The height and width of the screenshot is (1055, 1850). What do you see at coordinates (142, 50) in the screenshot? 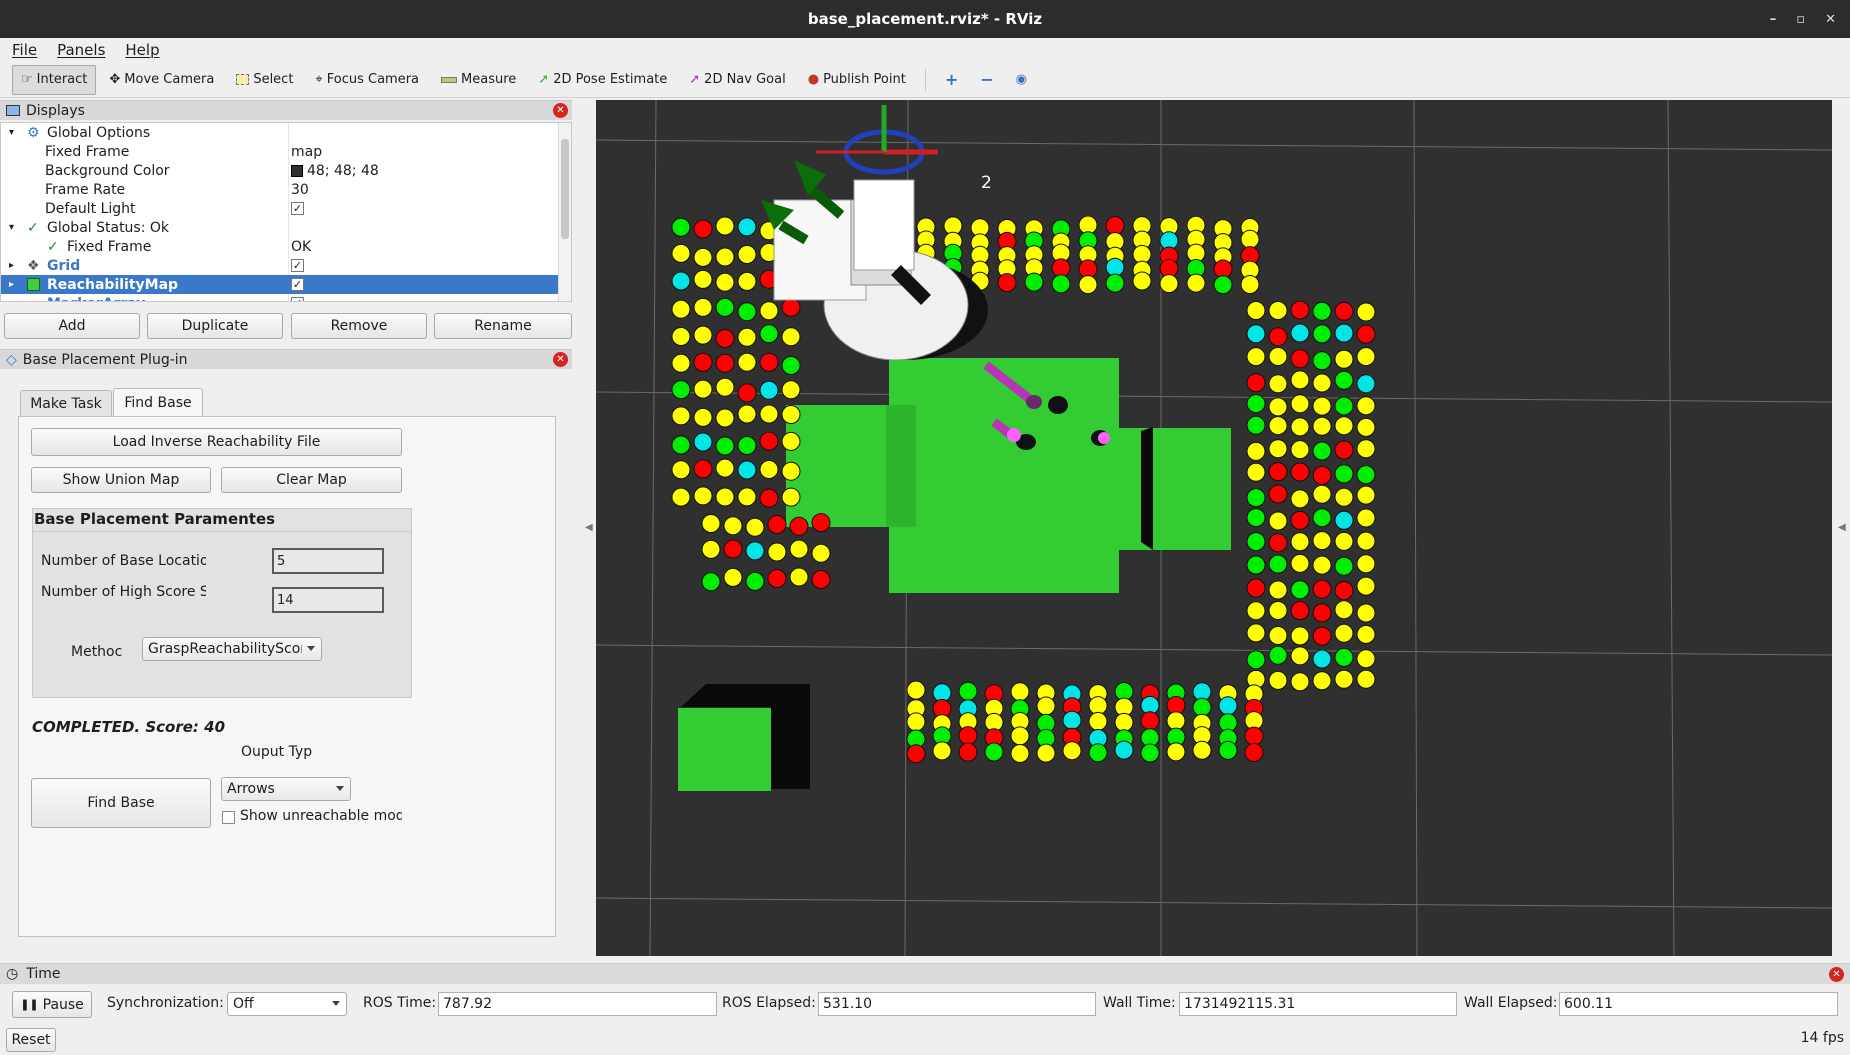
I see `menu-help: Help` at bounding box center [142, 50].